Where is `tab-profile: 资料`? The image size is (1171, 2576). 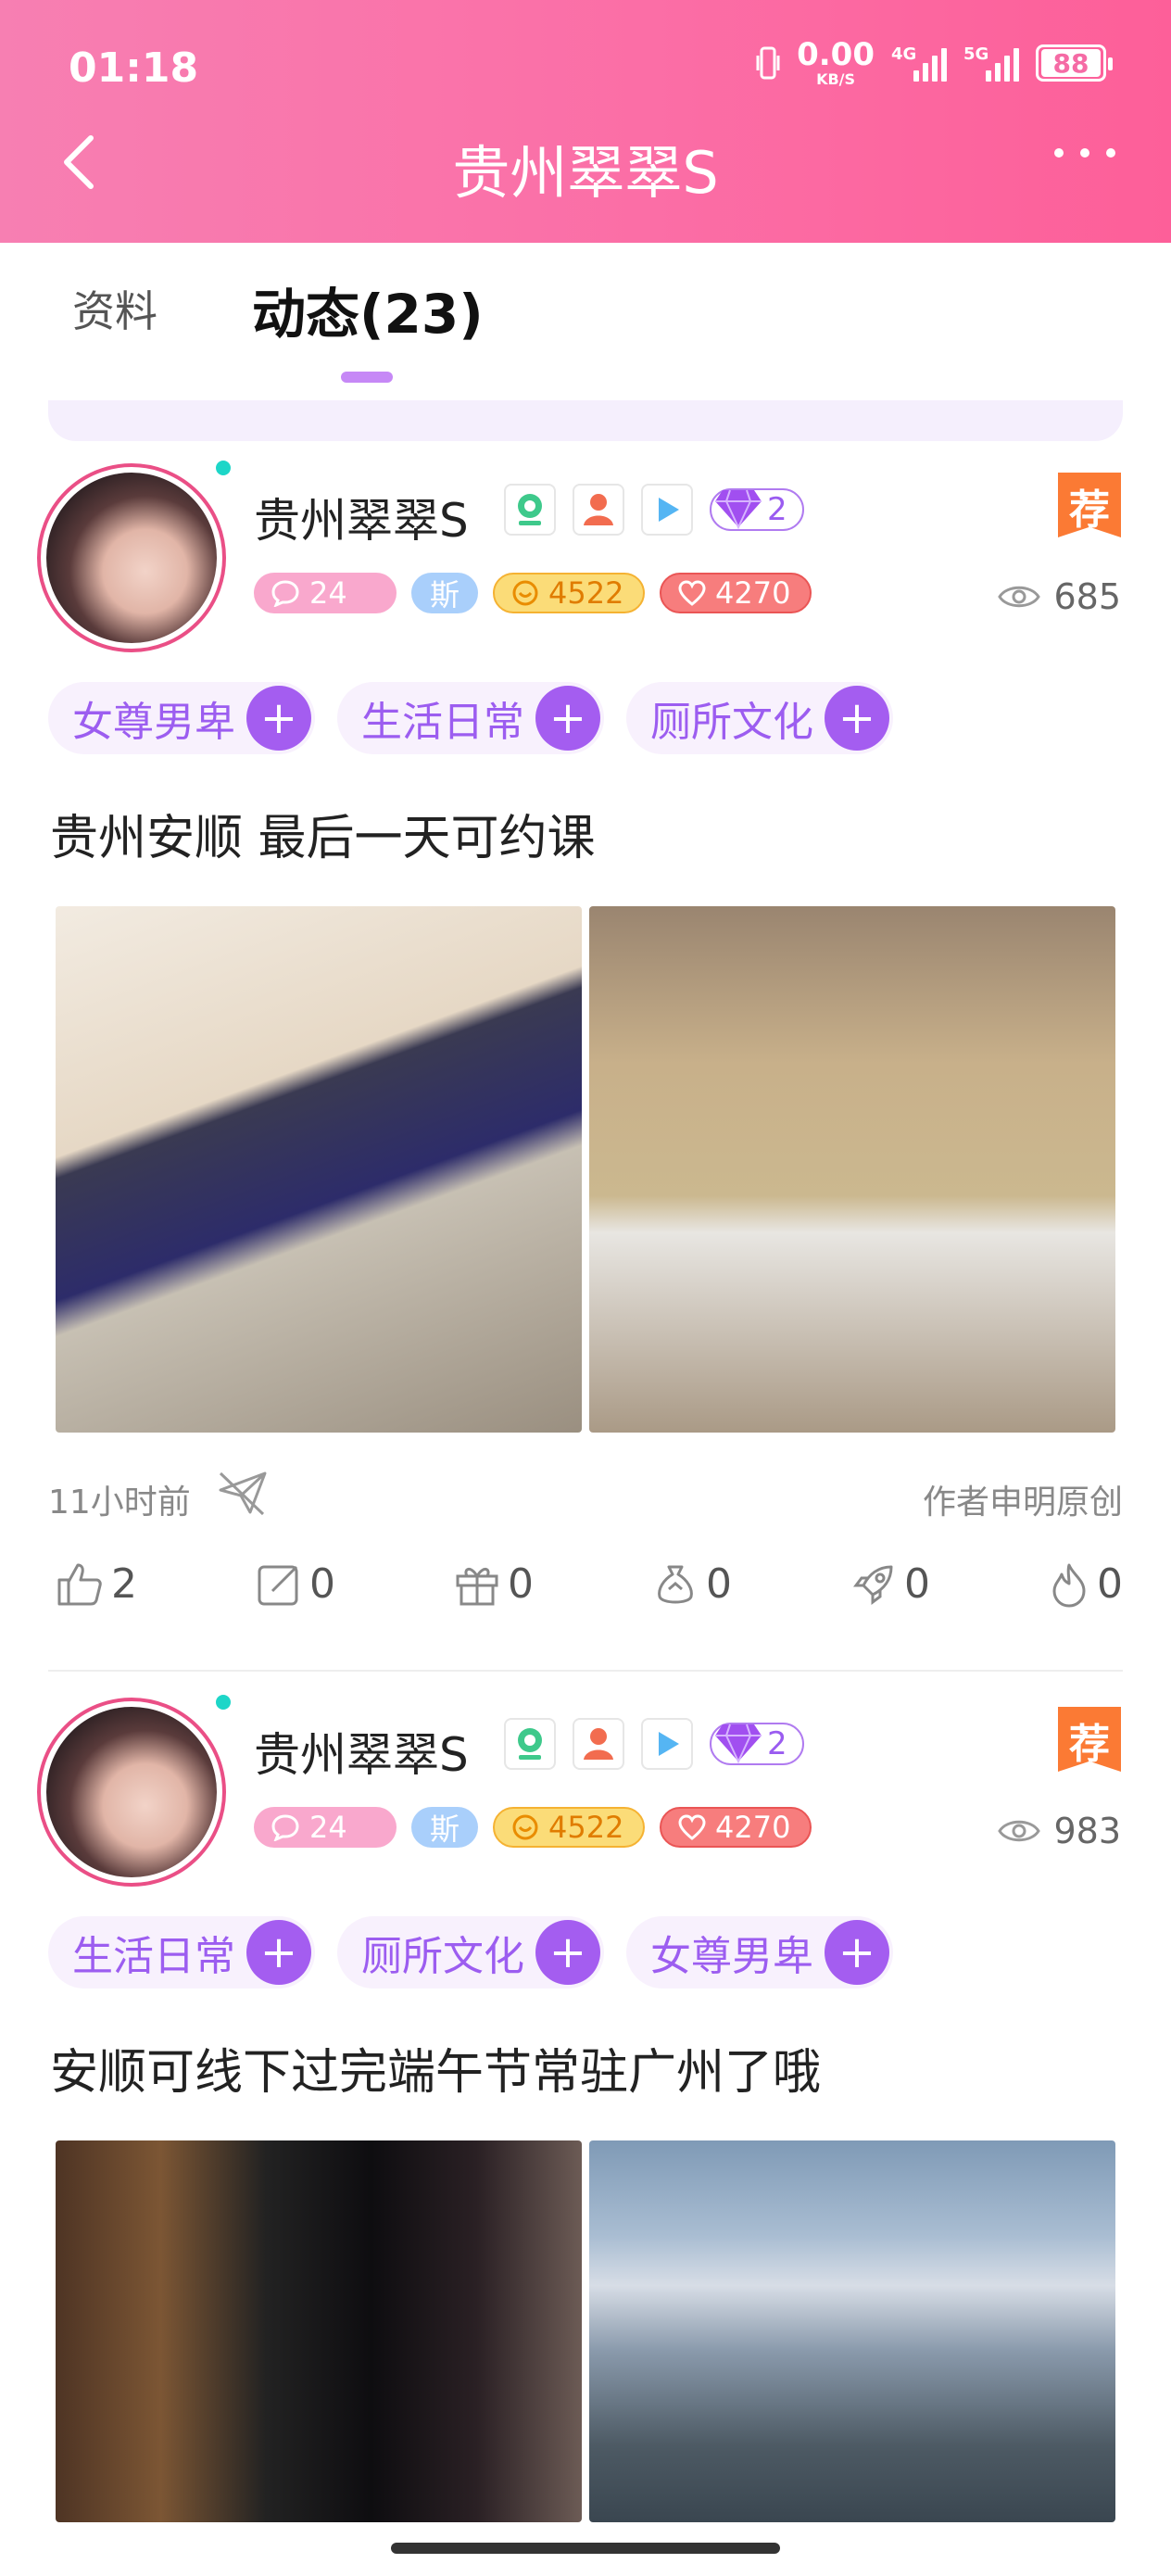
tab-profile: 资料 is located at coordinates (115, 308).